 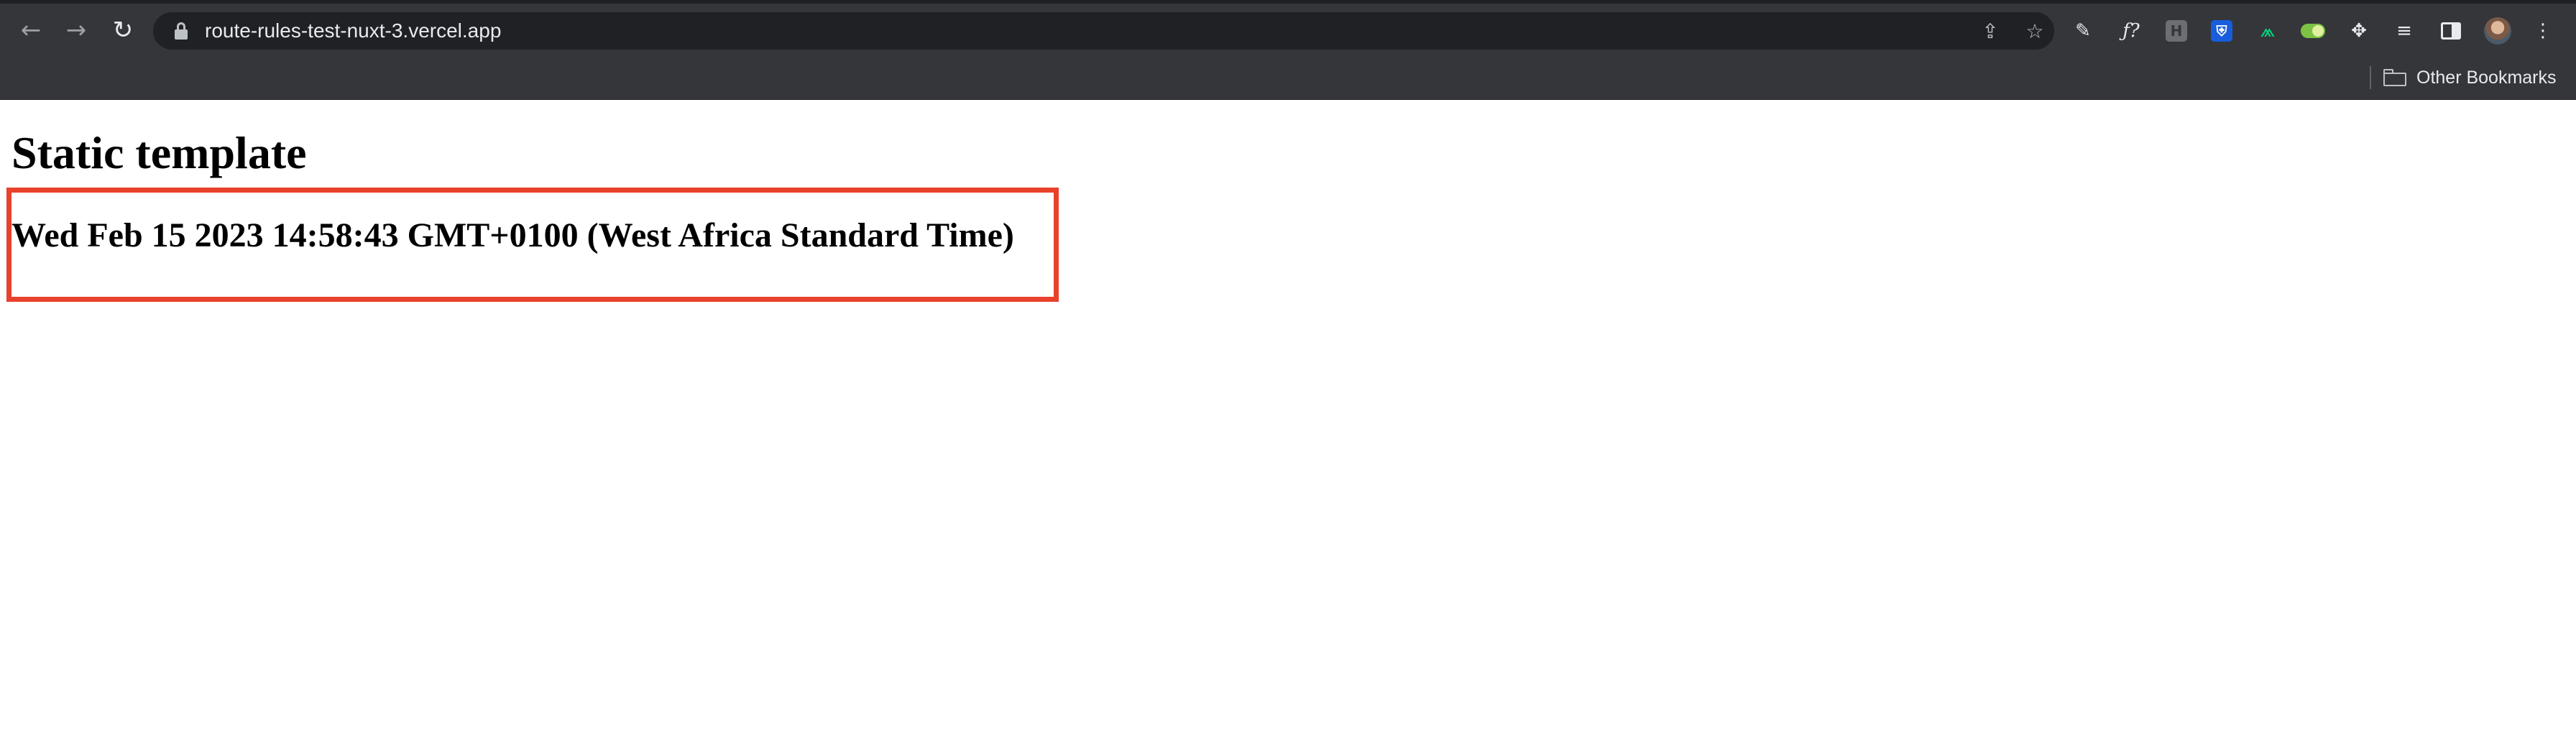 I want to click on arrow-right-icon: →, so click(x=76, y=31).